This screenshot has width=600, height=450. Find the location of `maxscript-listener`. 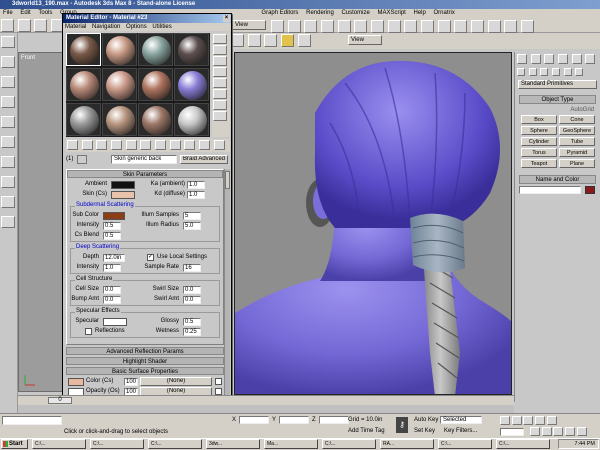

maxscript-listener is located at coordinates (32, 420).